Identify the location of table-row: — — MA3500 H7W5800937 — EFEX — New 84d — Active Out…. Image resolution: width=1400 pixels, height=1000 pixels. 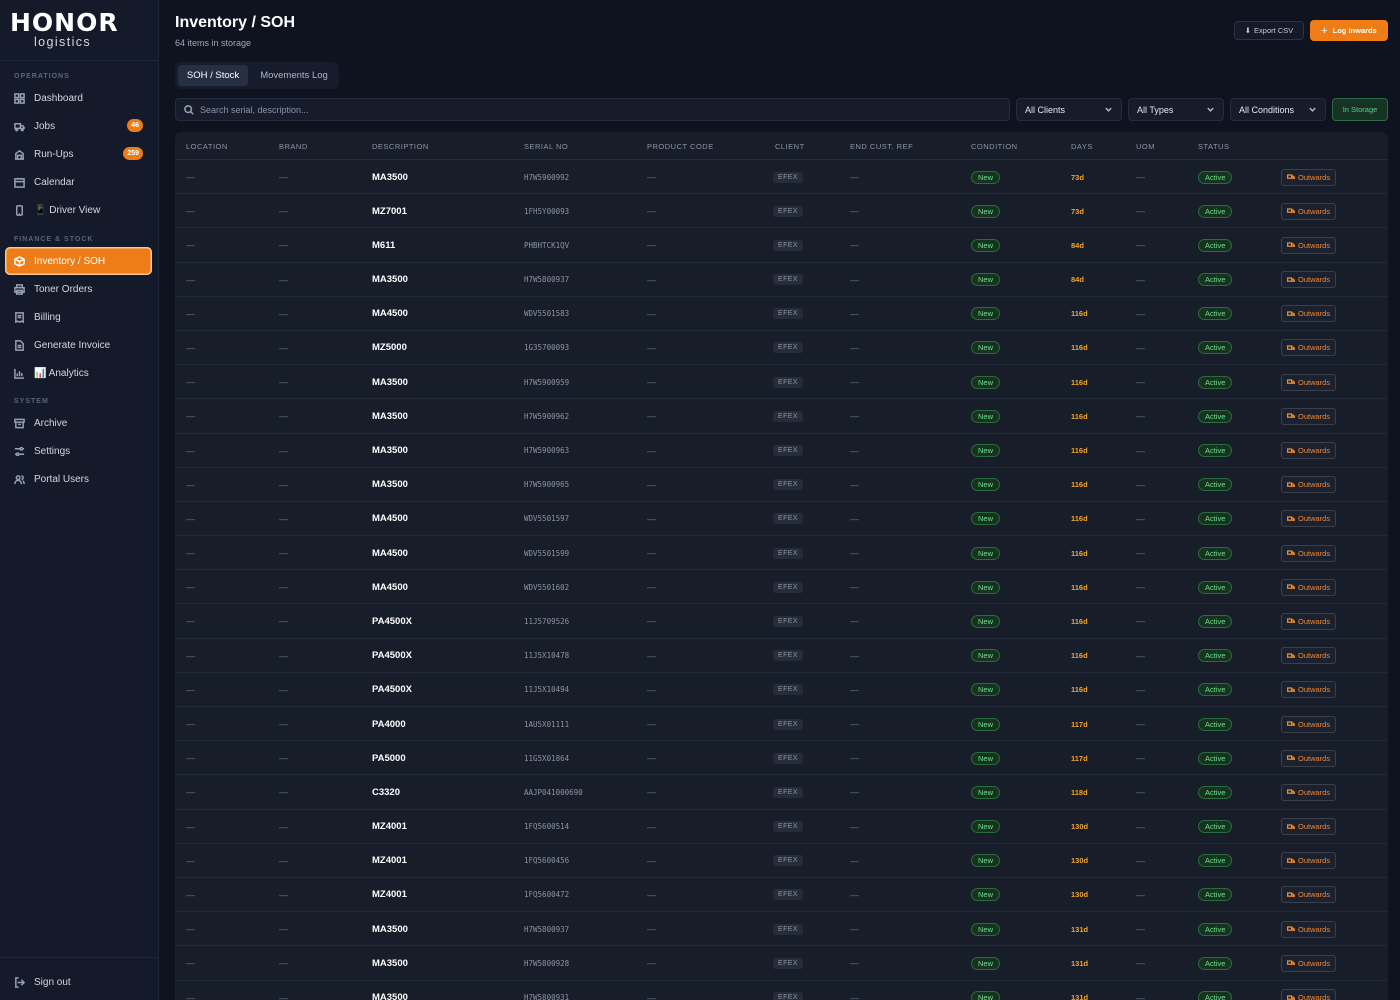
(781, 280).